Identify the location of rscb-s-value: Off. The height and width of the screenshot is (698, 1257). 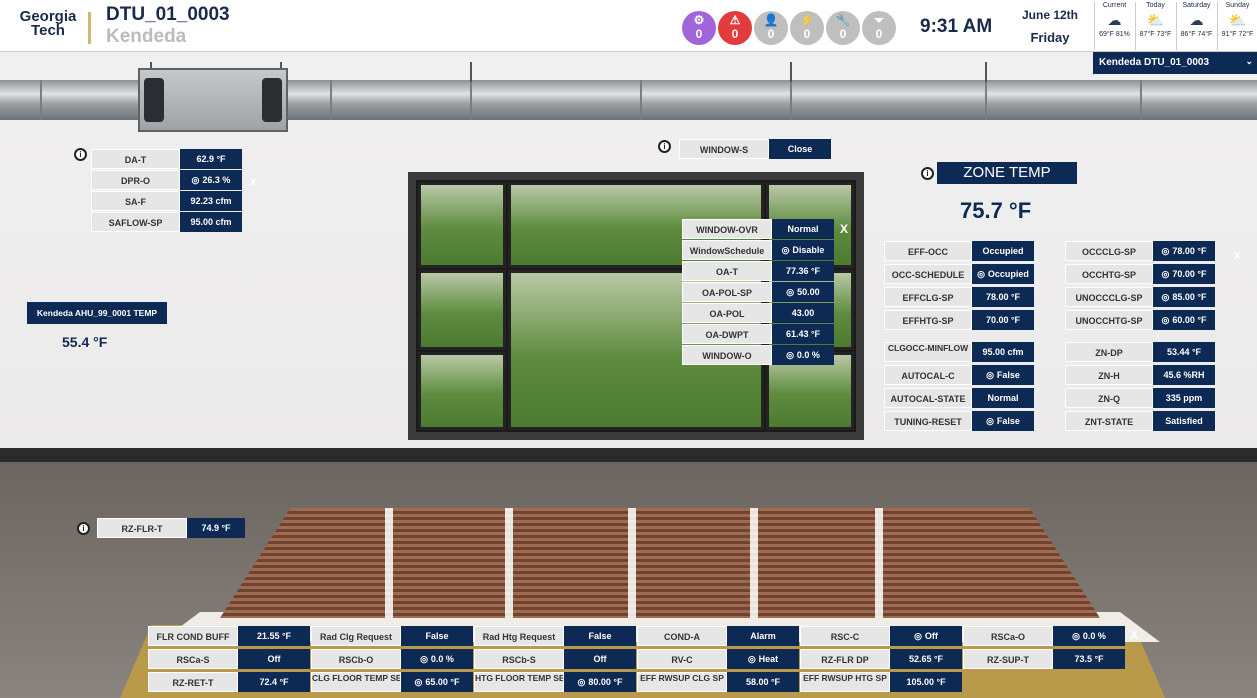
(600, 659).